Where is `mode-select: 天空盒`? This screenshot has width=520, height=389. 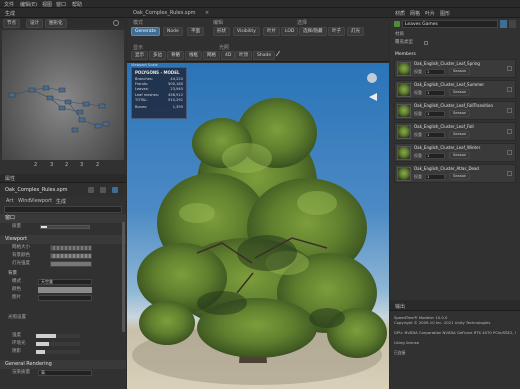
mode-select: 天空盒 is located at coordinates (65, 282).